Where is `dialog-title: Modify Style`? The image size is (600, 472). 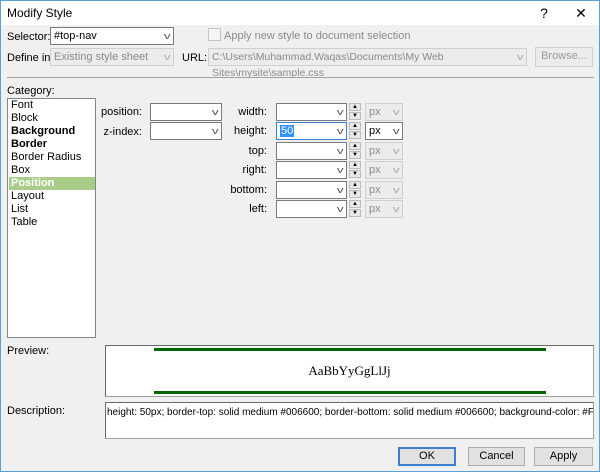
dialog-title: Modify Style is located at coordinates (40, 13).